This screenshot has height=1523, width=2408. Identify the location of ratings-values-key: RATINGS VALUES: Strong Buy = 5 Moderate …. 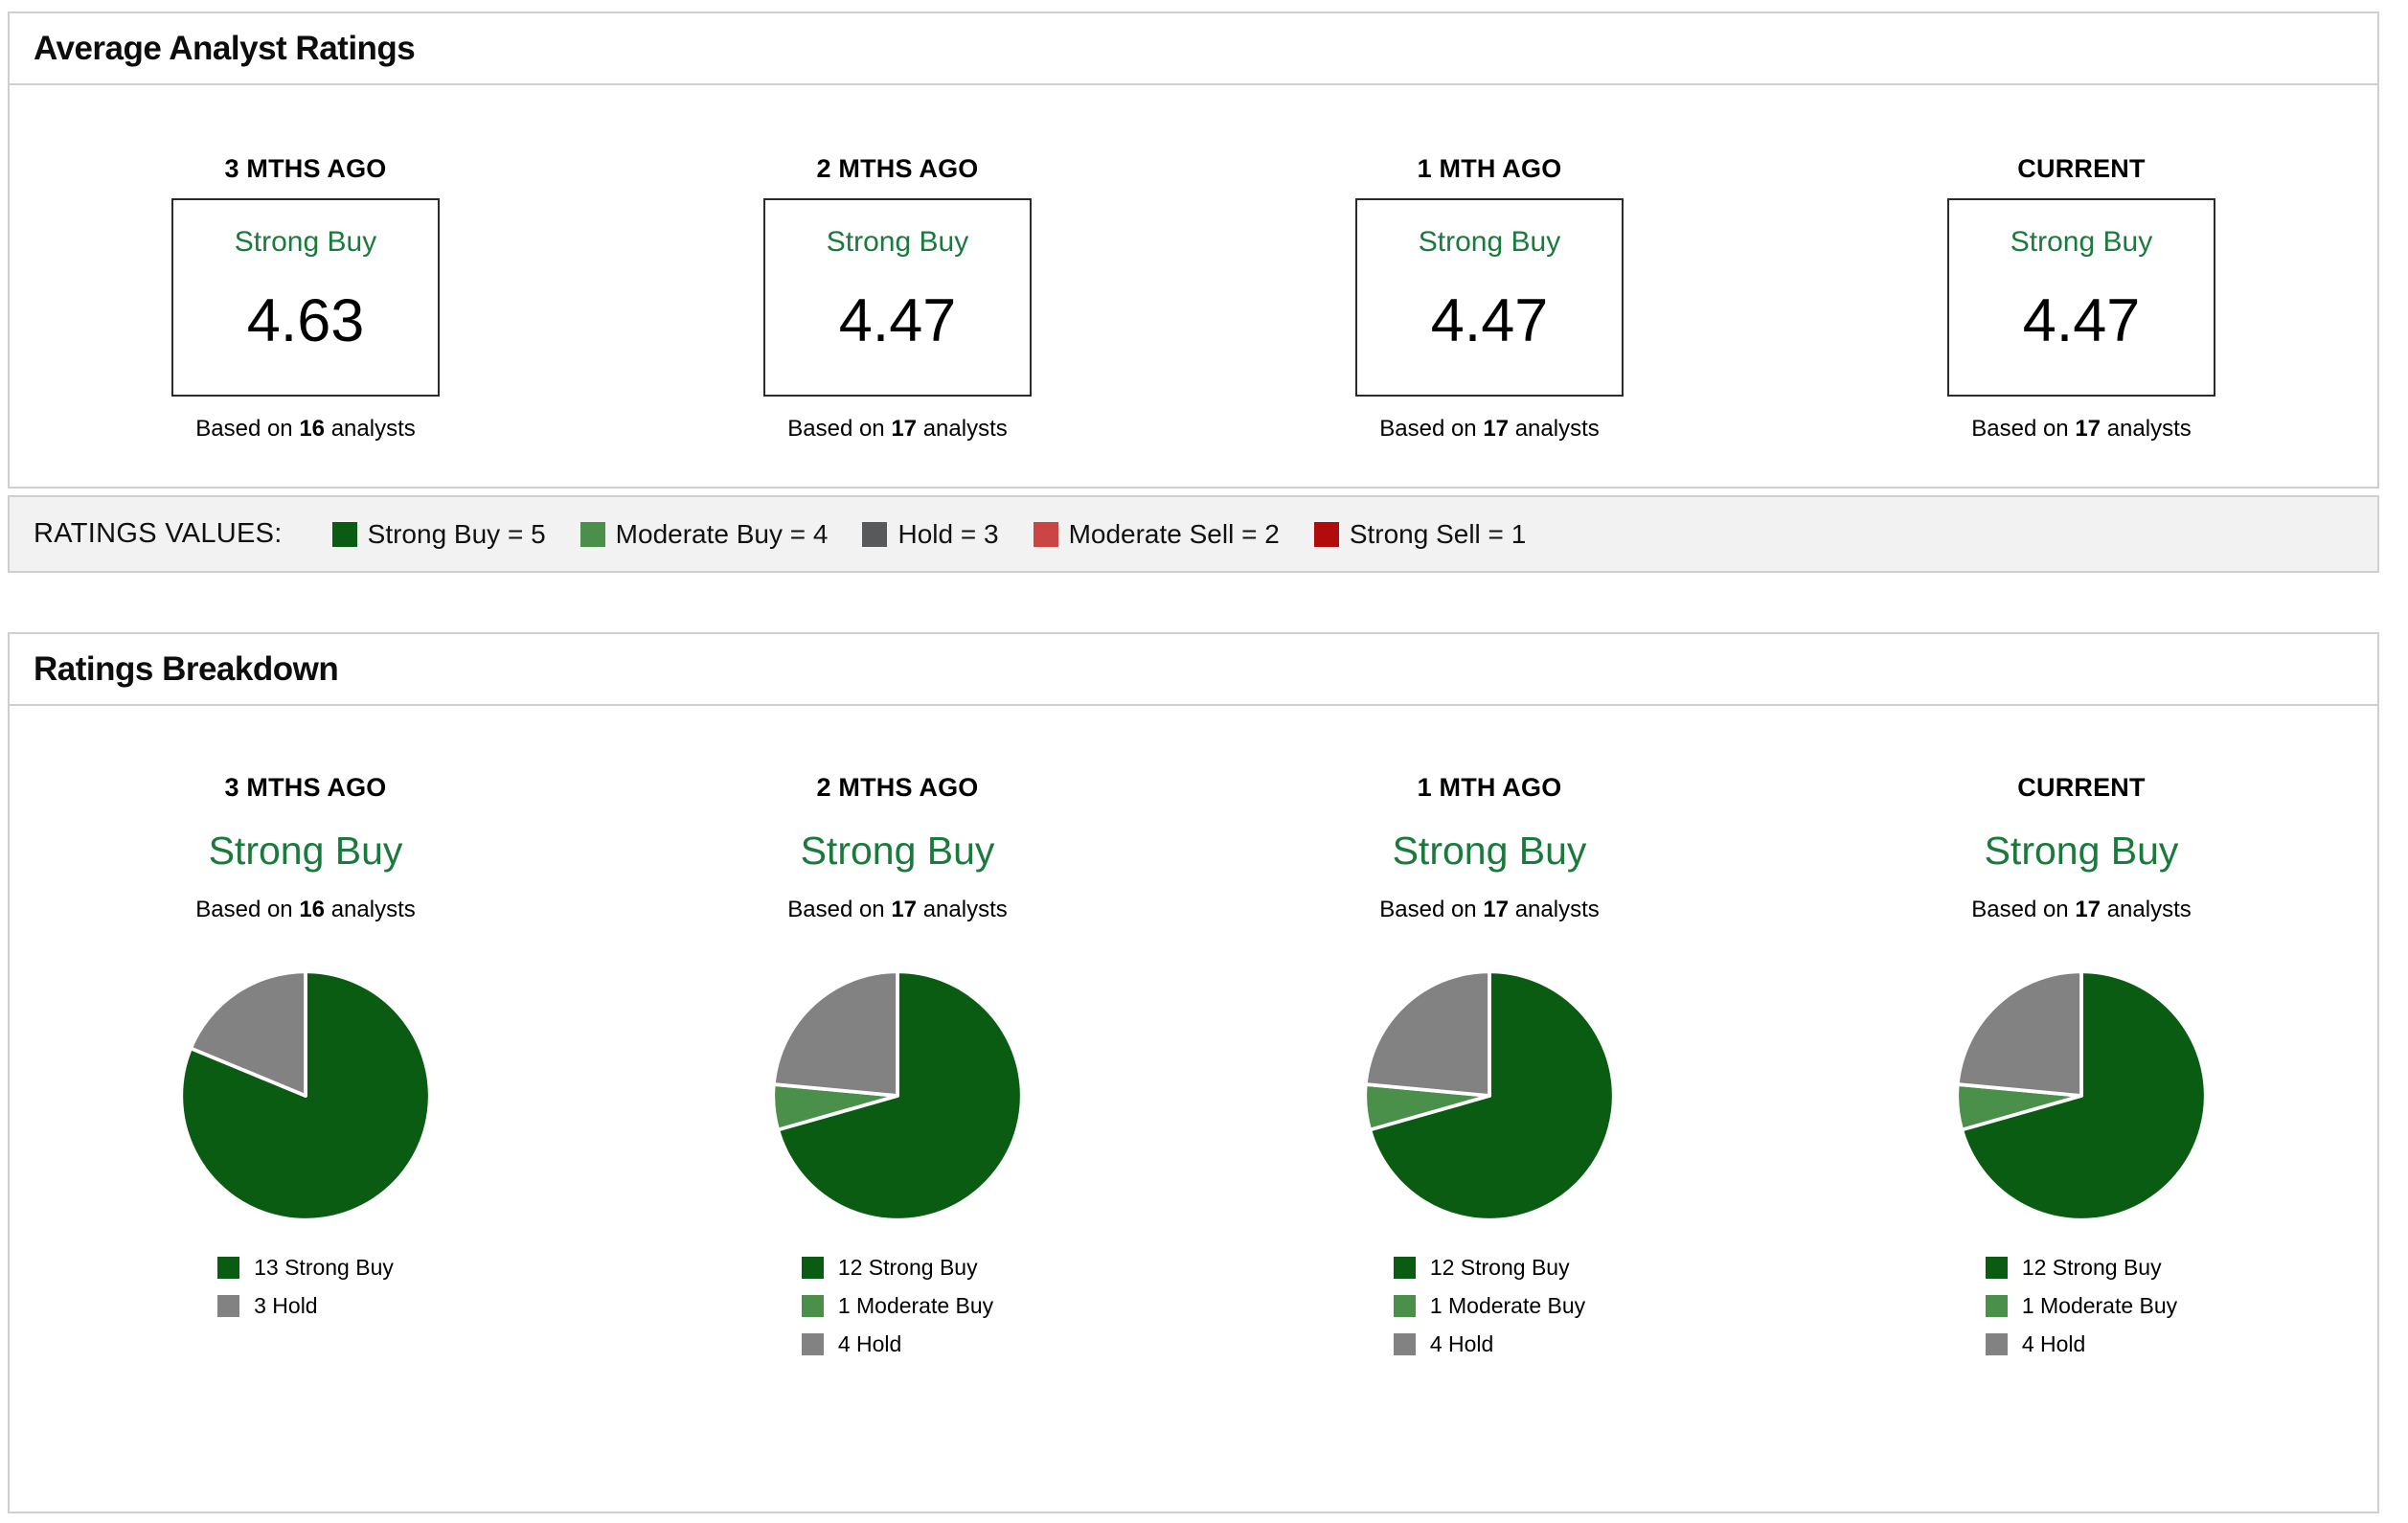
(1193, 534).